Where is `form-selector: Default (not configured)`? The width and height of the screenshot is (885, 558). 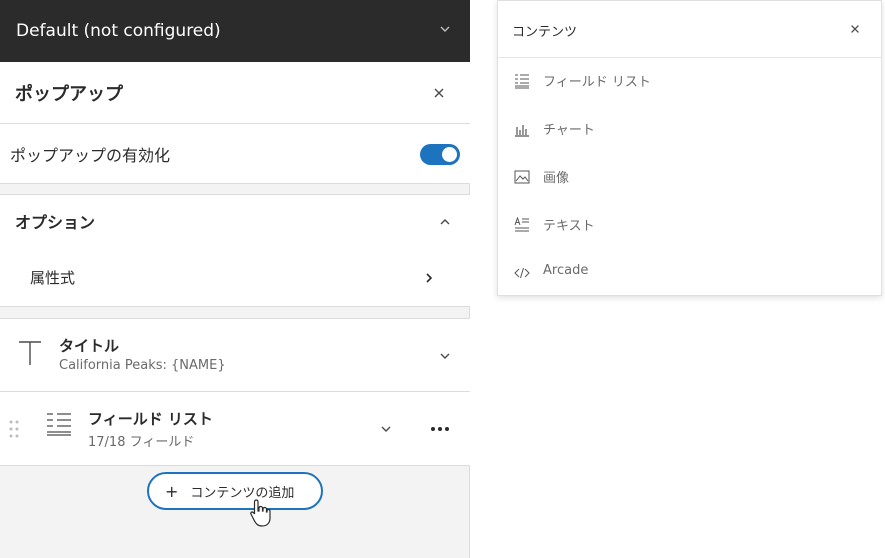
form-selector: Default (not configured) is located at coordinates (235, 31).